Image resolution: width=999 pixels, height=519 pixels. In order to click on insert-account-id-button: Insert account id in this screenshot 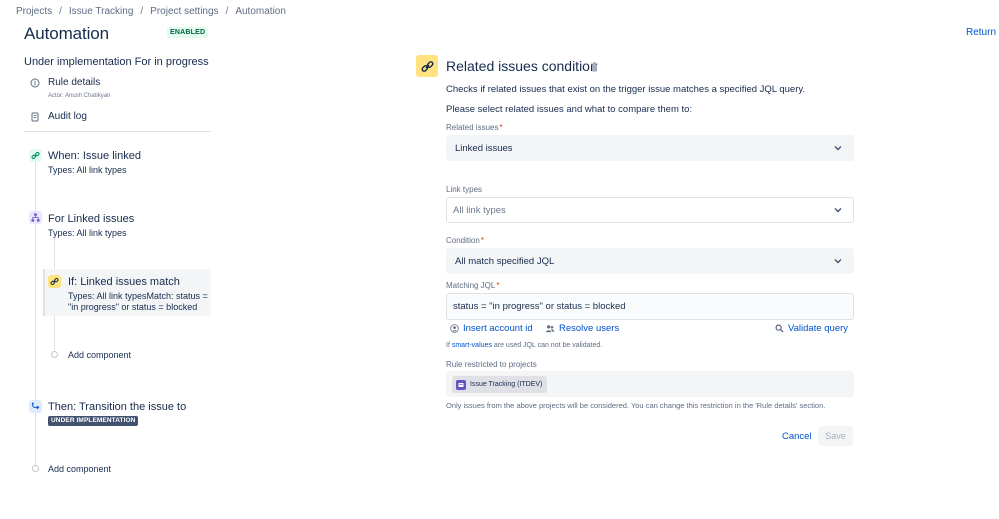, I will do `click(491, 328)`.